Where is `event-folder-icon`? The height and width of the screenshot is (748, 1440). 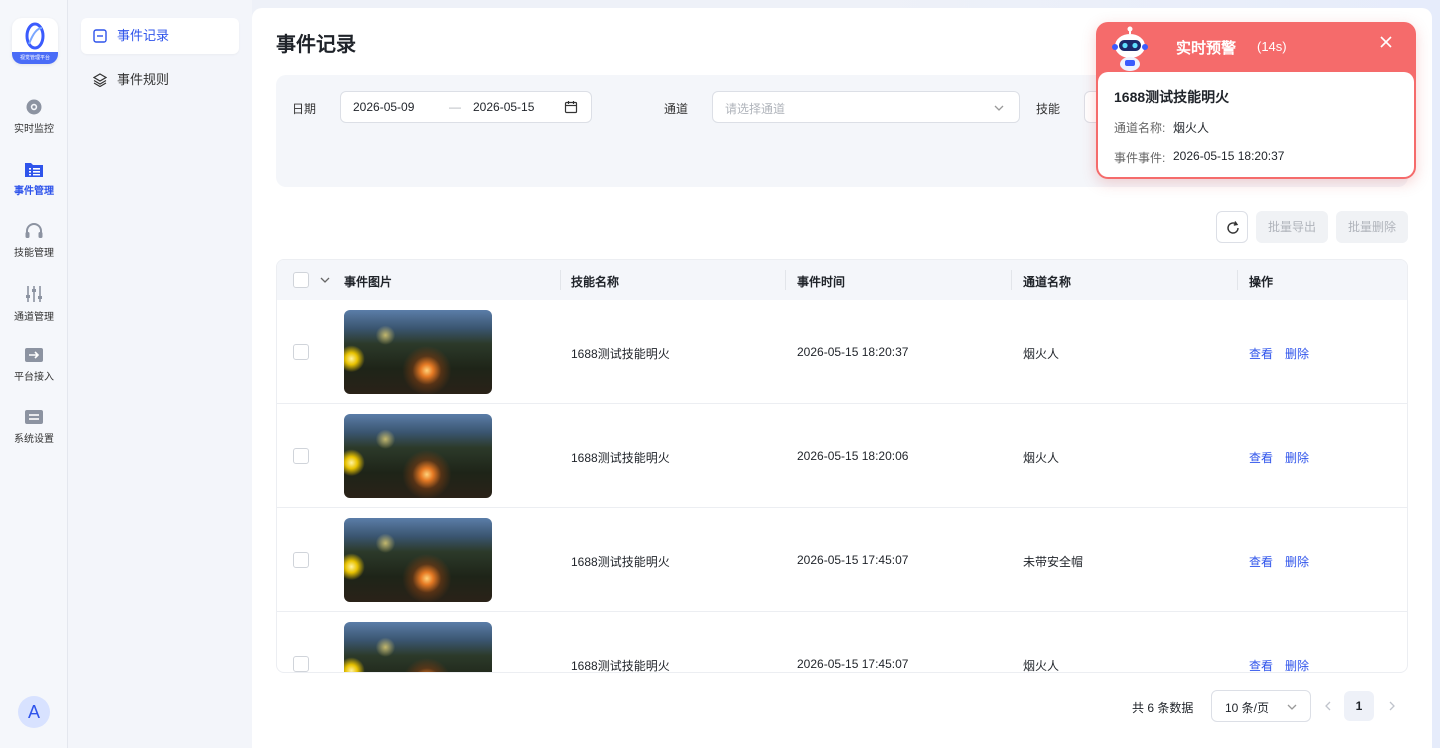 event-folder-icon is located at coordinates (34, 170).